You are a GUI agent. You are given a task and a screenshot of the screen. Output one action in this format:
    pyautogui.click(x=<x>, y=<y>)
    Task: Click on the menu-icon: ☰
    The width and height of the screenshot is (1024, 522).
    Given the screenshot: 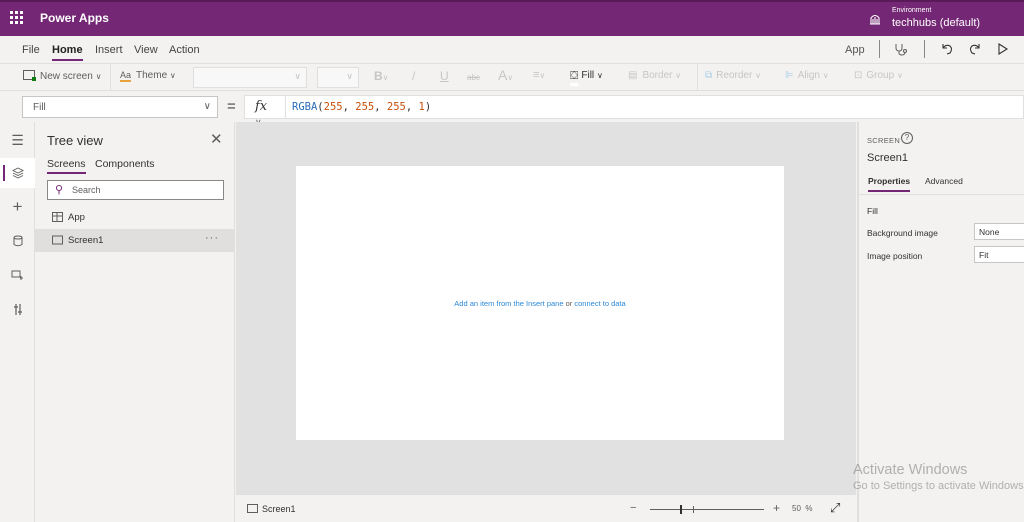 What is the action you would take?
    pyautogui.click(x=17, y=140)
    